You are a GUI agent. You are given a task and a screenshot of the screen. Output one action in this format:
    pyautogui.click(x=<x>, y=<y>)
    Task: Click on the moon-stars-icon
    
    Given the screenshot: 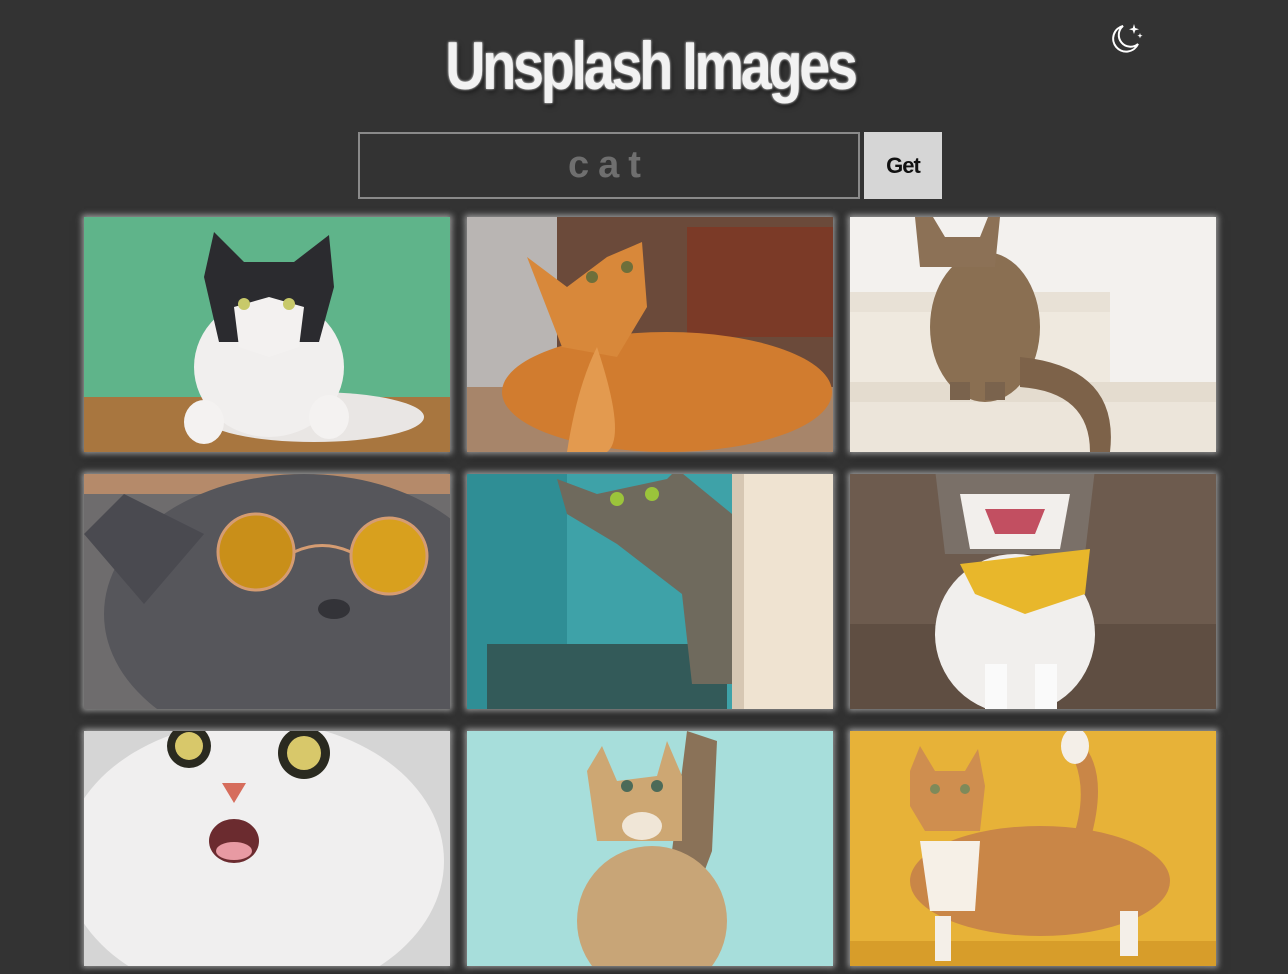 What is the action you would take?
    pyautogui.click(x=1127, y=38)
    